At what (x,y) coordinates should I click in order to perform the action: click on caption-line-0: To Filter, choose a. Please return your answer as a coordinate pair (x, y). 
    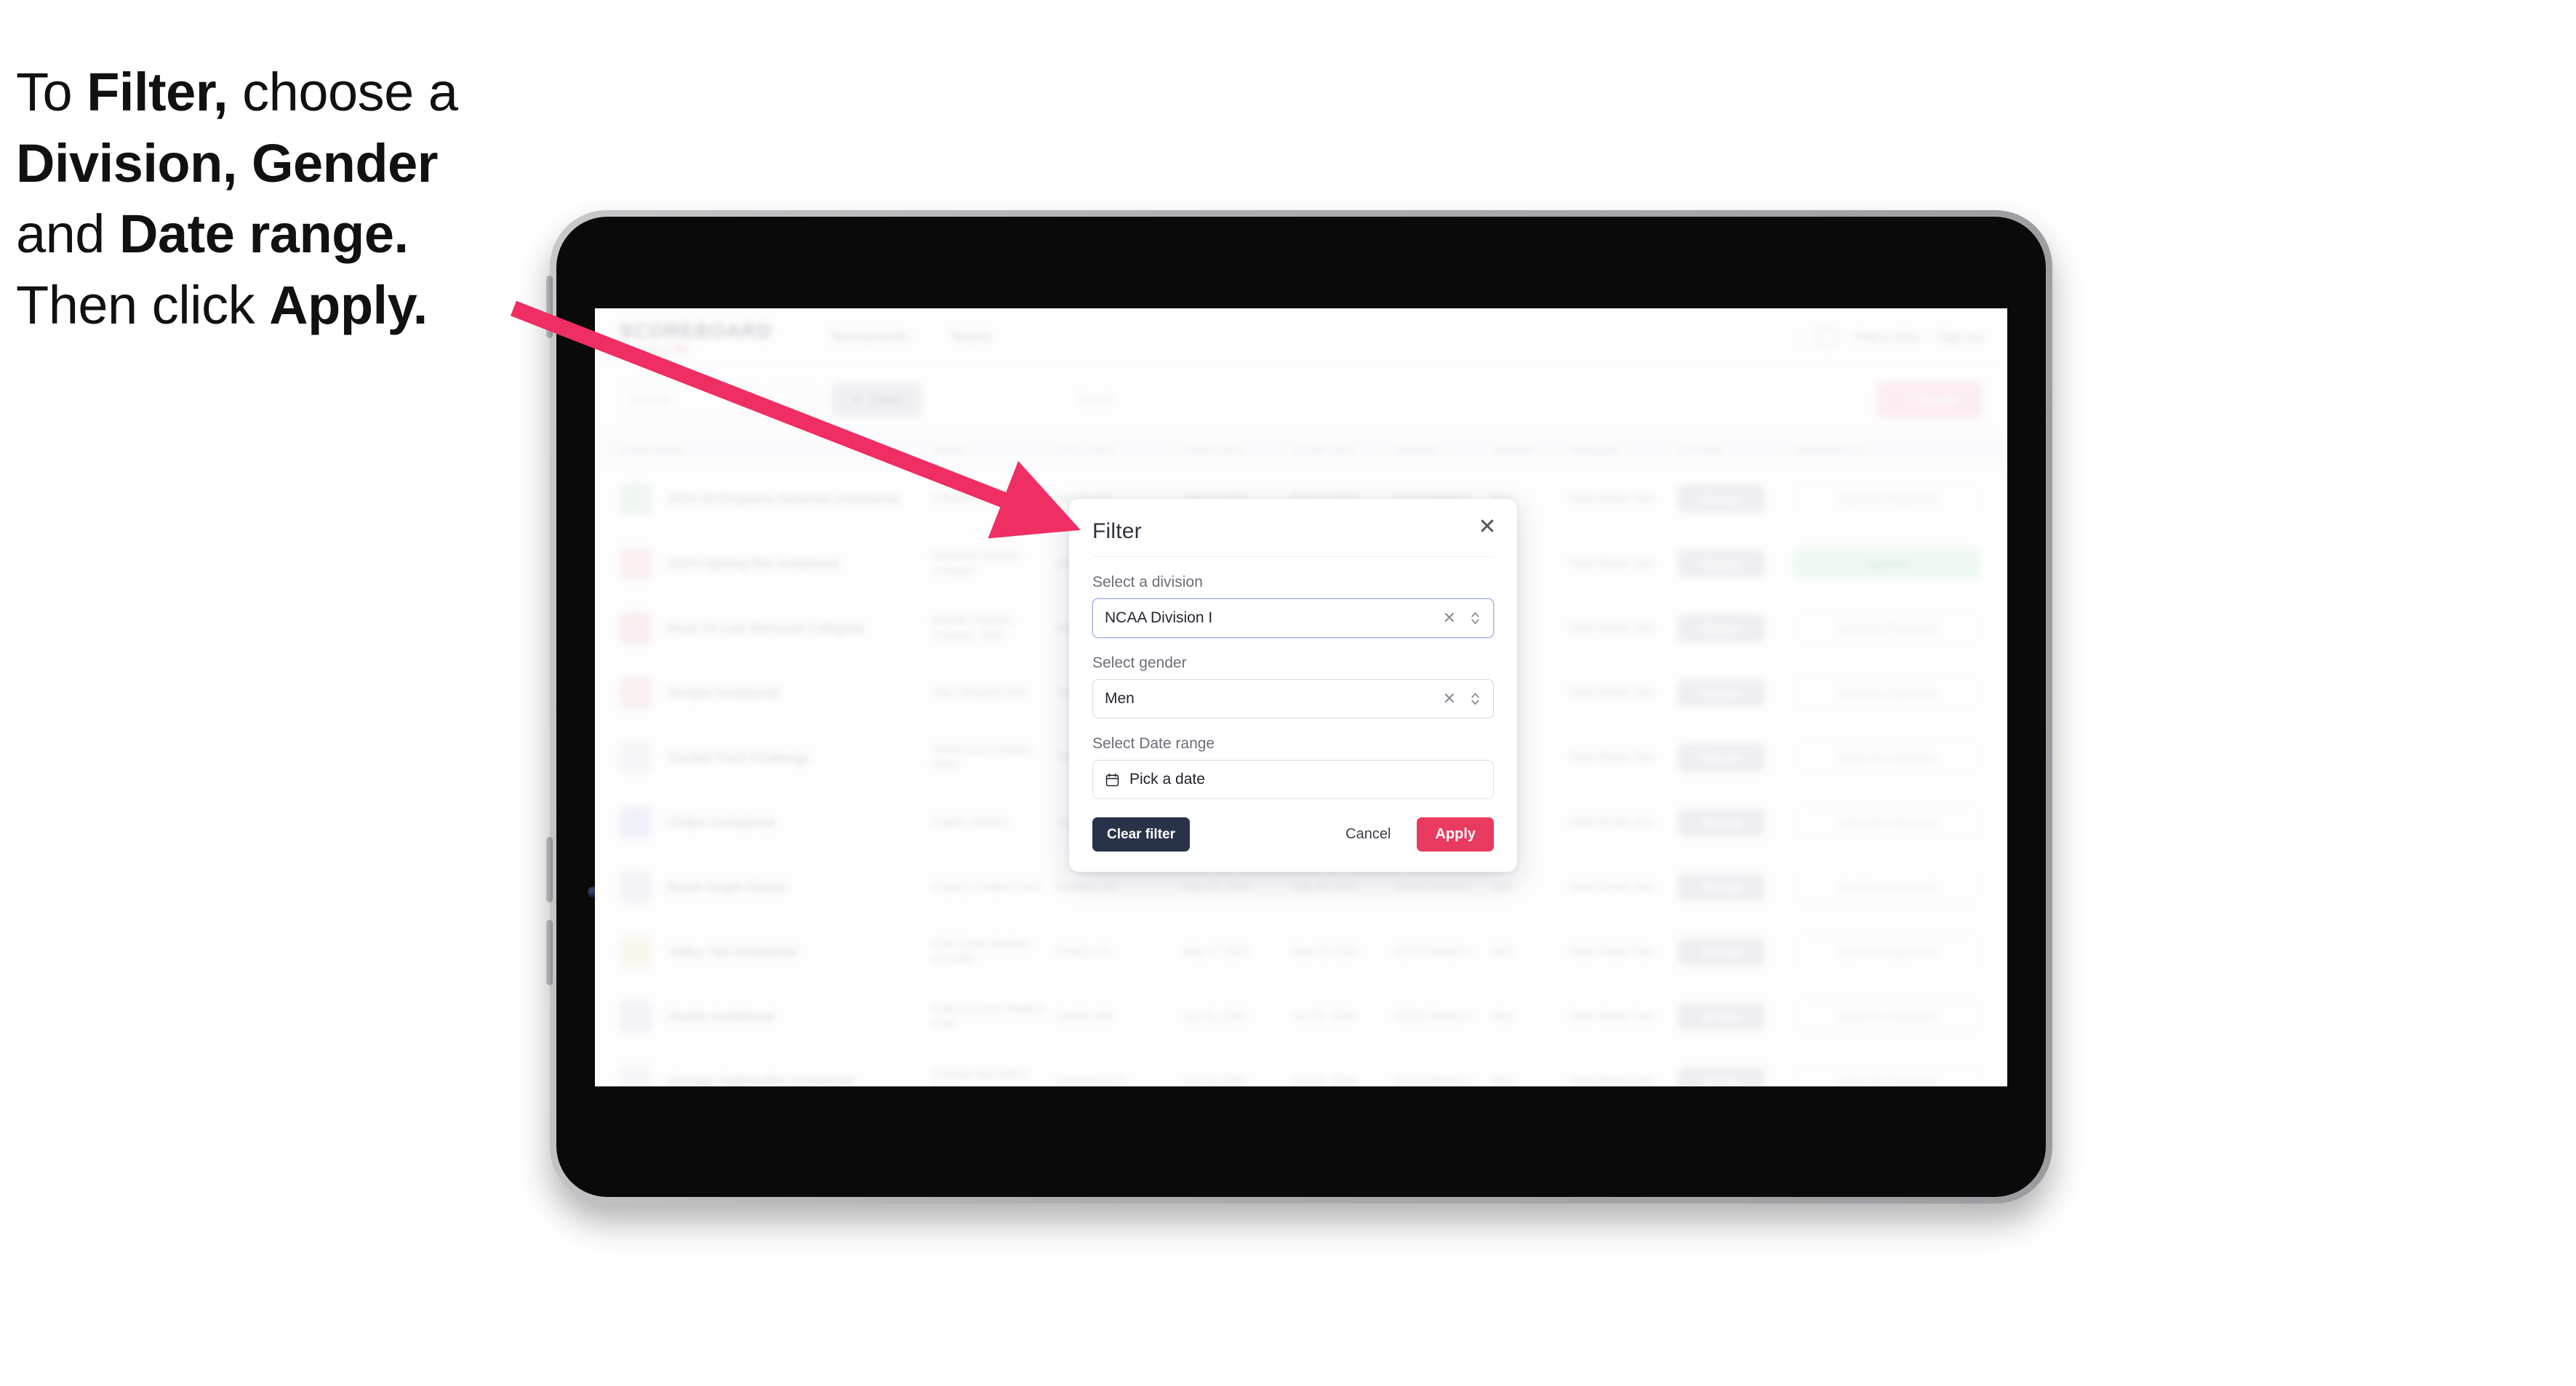
    Looking at the image, I should click on (237, 92).